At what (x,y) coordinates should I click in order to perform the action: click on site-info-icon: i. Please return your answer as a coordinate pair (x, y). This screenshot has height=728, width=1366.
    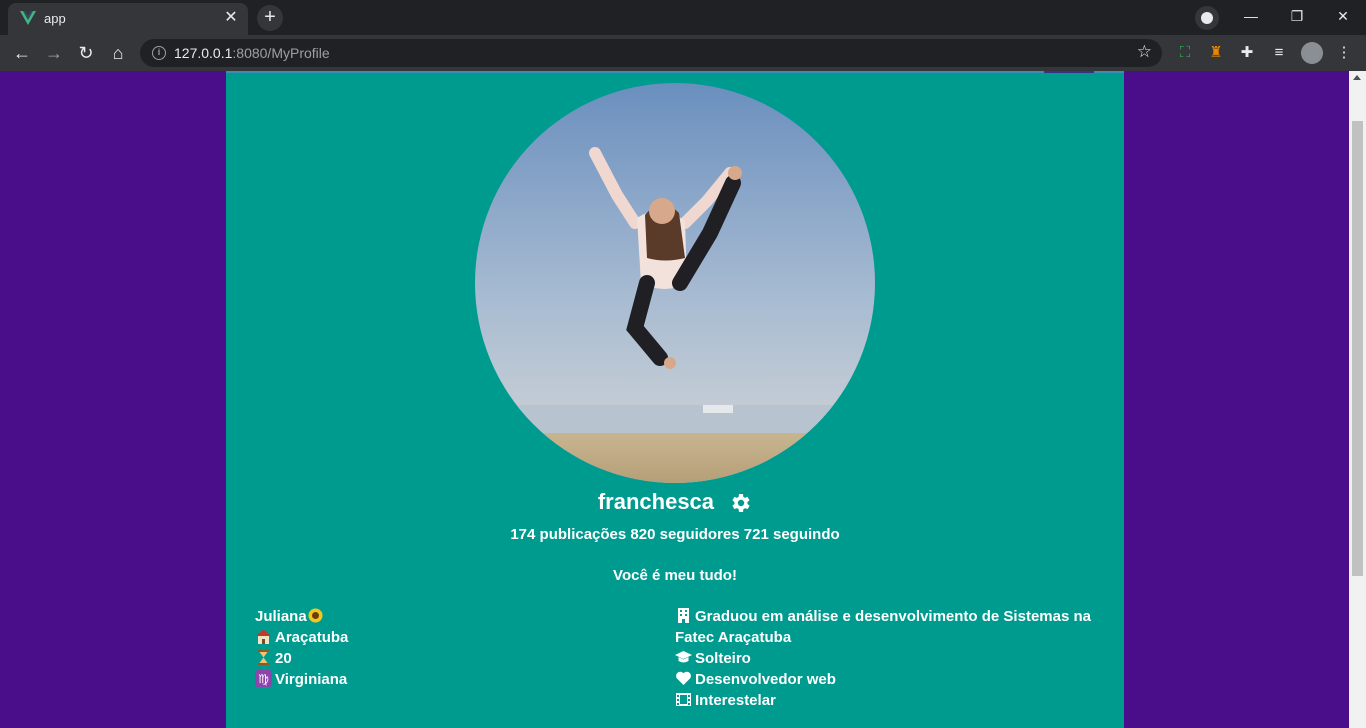
    Looking at the image, I should click on (159, 53).